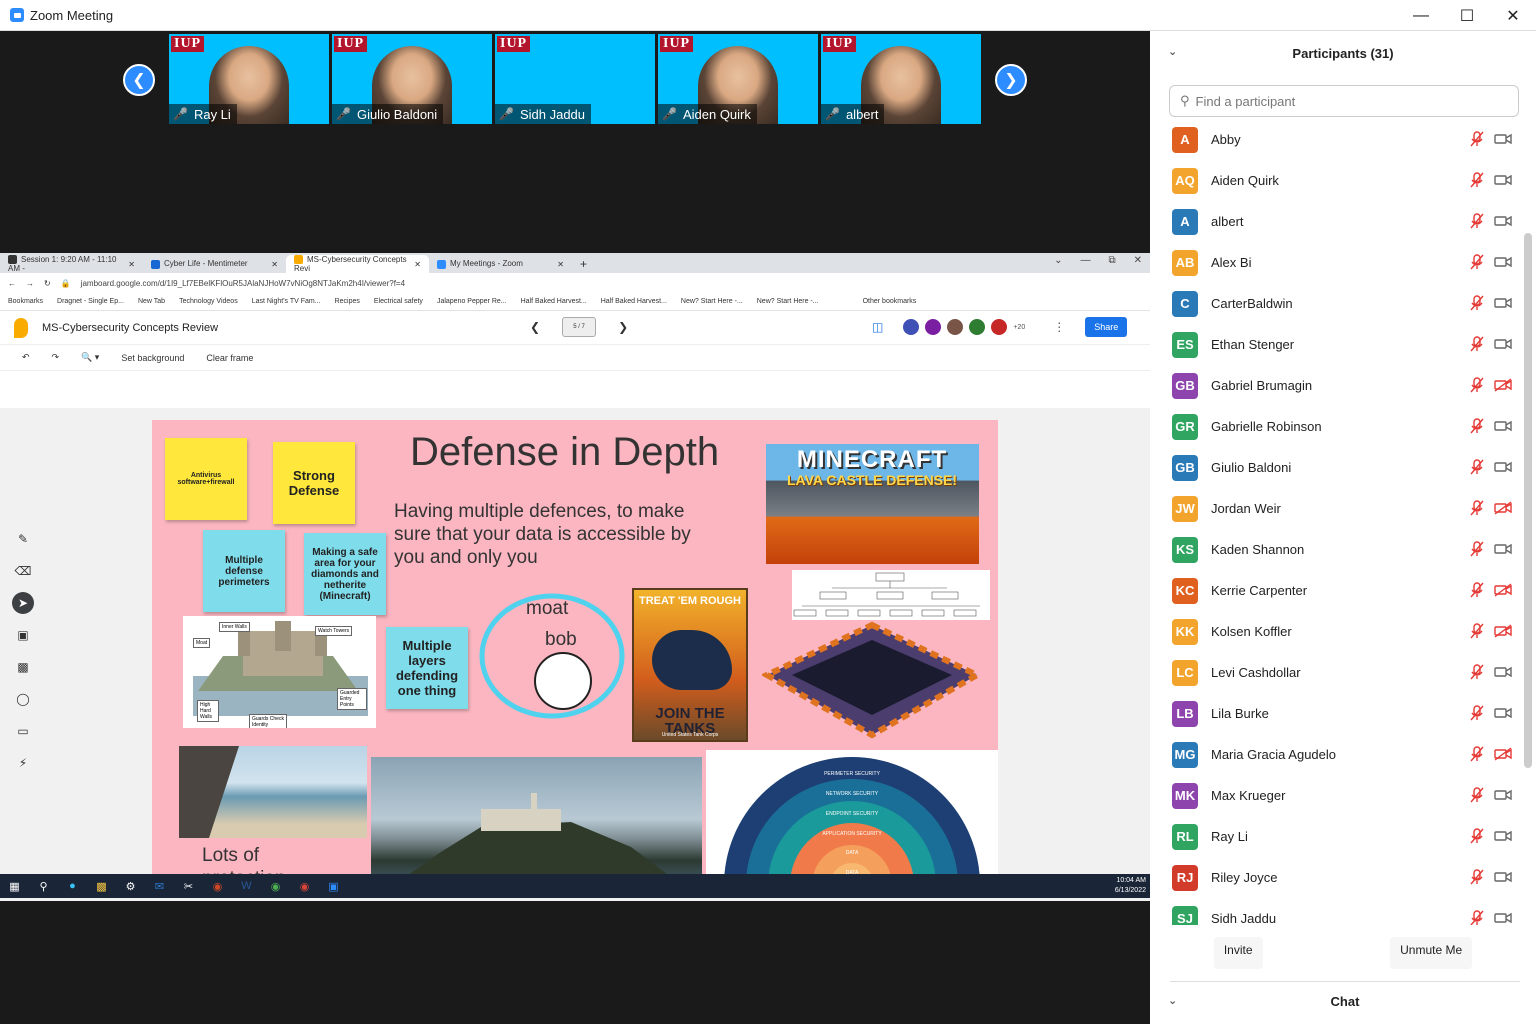  Describe the element at coordinates (561, 640) in the screenshot. I see `bob-label: bob` at that location.